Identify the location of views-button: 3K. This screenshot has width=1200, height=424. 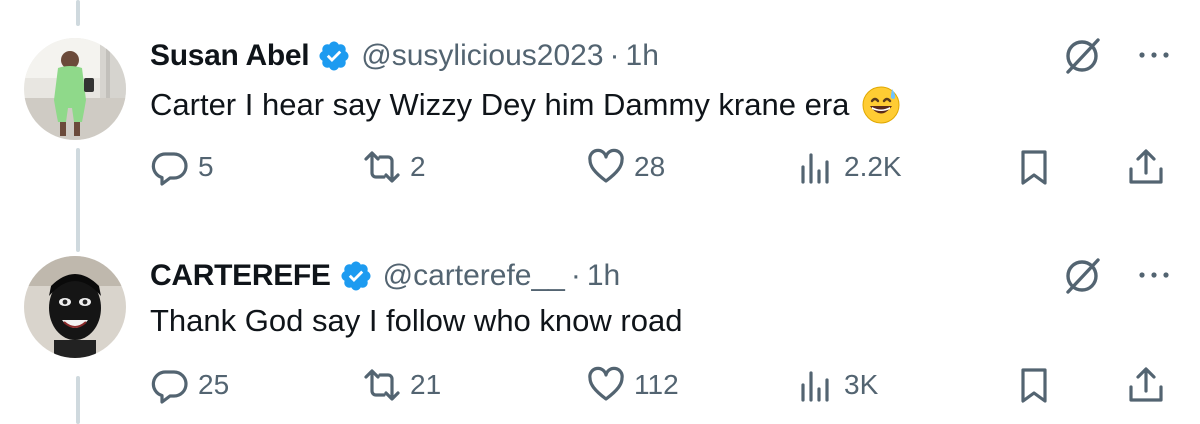
(837, 385).